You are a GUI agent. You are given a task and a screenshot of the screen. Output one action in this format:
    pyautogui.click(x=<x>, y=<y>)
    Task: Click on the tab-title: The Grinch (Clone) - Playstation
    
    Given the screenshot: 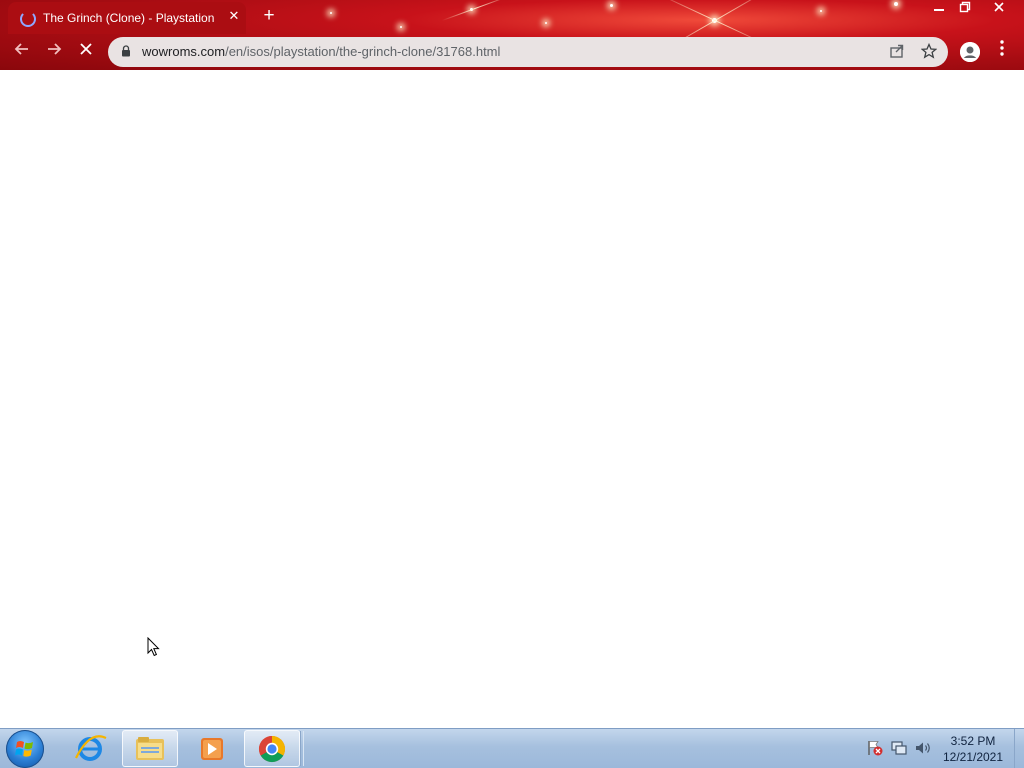 What is the action you would take?
    pyautogui.click(x=129, y=18)
    